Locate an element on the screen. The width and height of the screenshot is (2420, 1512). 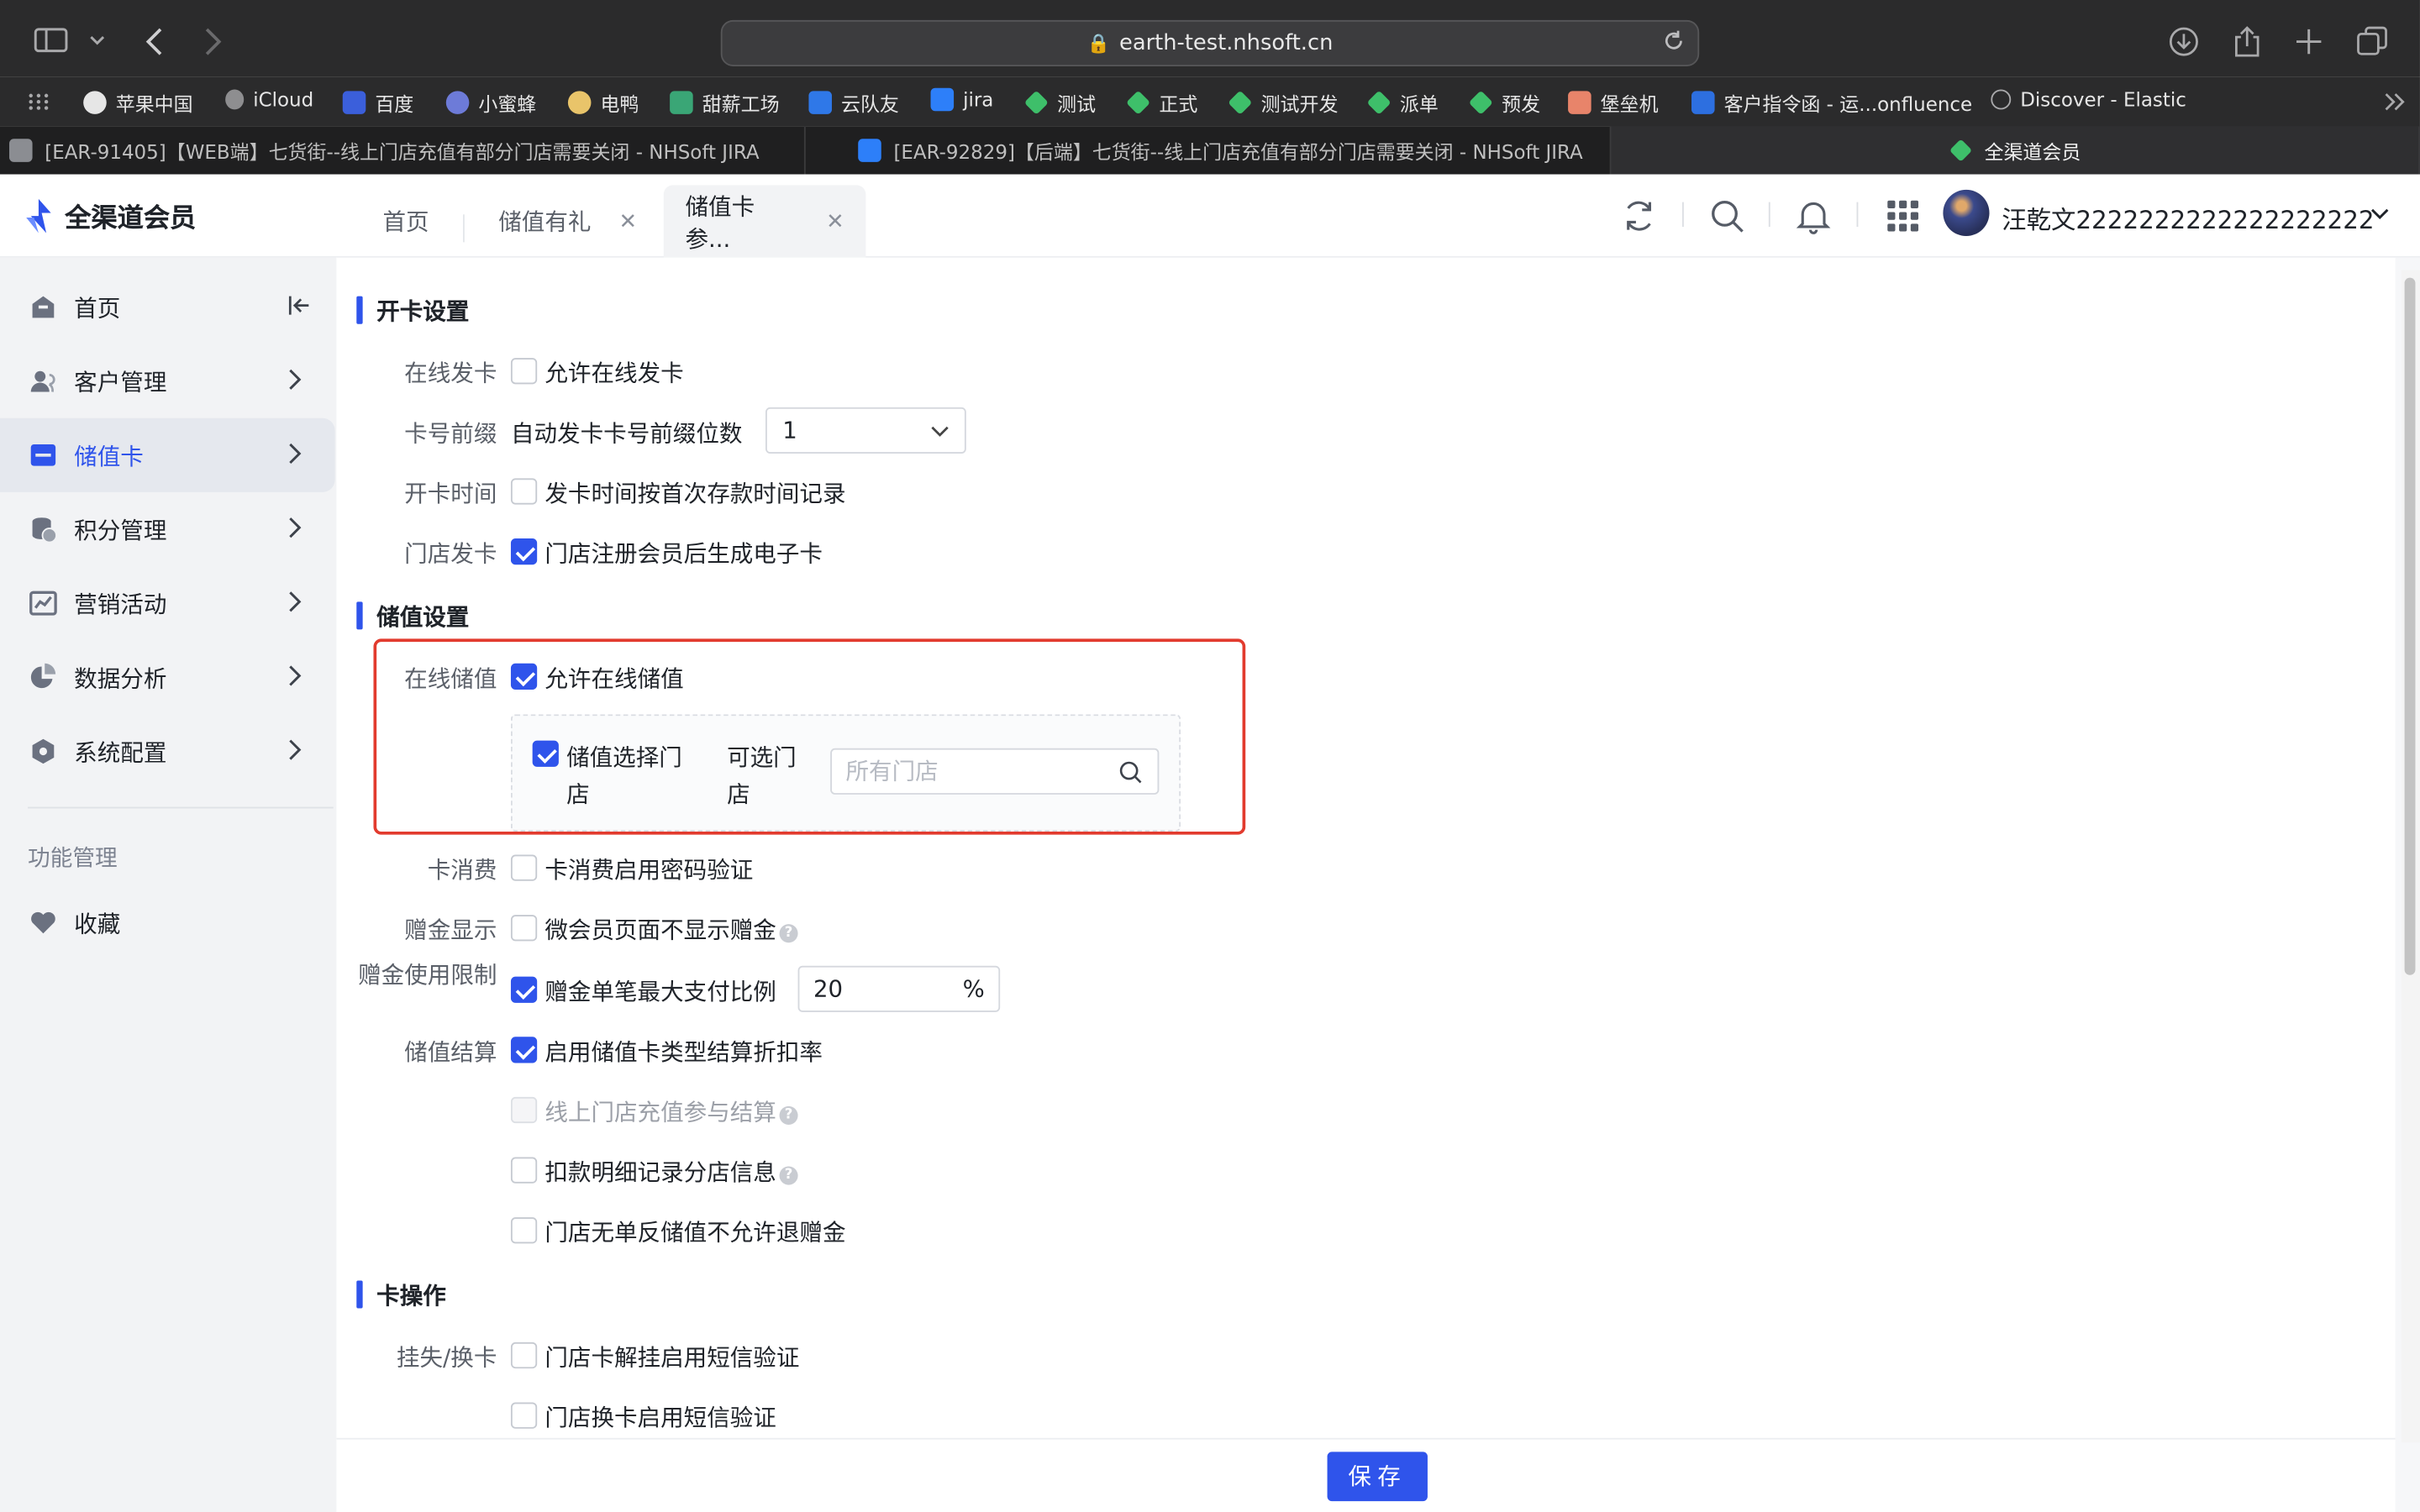
tab-home: 首页 is located at coordinates (406, 221).